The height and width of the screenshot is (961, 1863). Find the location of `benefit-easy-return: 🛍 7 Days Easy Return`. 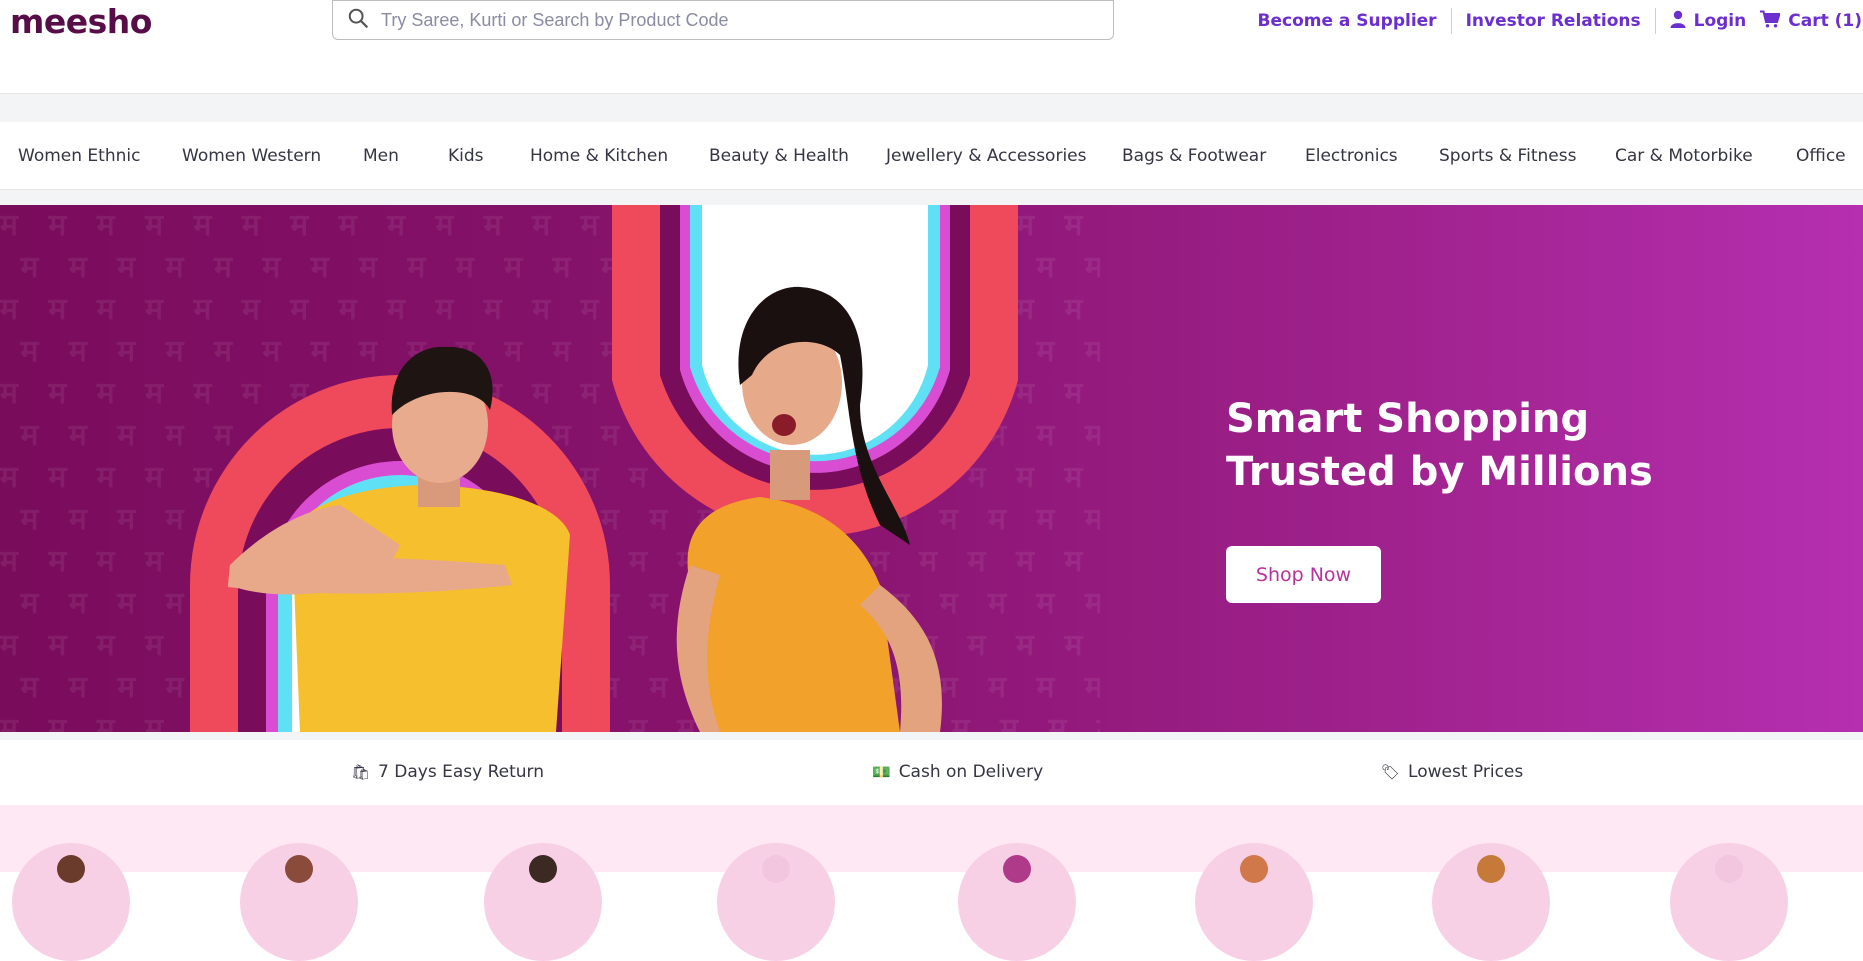

benefit-easy-return: 🛍 7 Days Easy Return is located at coordinates (447, 772).